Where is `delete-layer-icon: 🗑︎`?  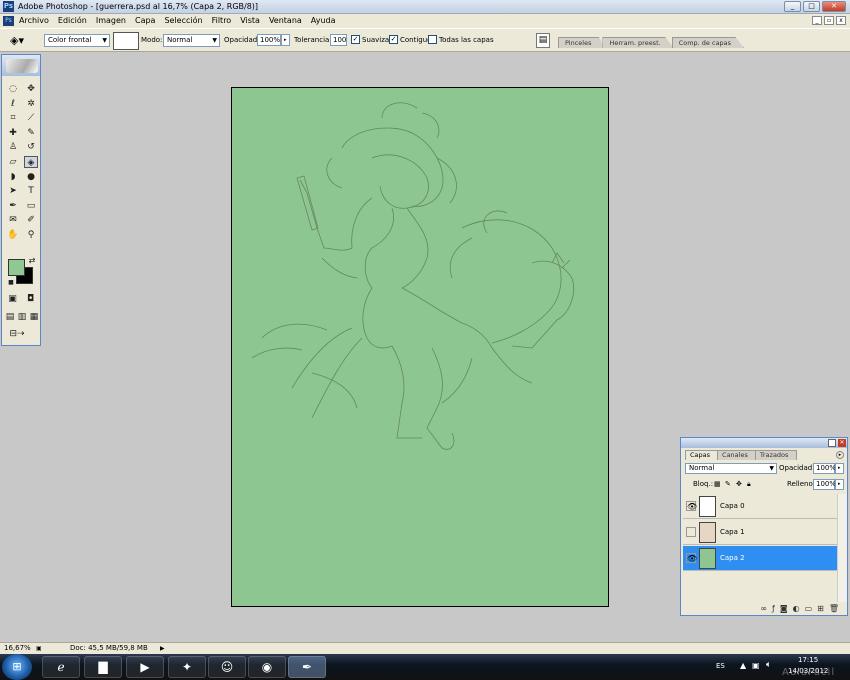 delete-layer-icon: 🗑︎ is located at coordinates (834, 609).